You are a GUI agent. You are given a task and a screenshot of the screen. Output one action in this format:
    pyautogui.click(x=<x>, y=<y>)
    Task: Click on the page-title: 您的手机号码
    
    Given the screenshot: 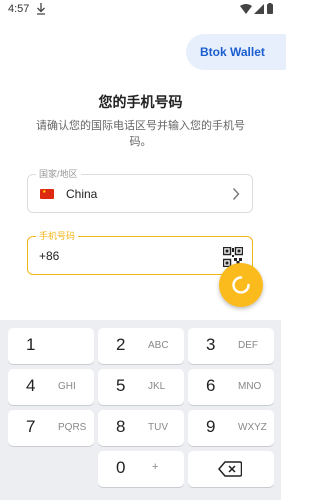 What is the action you would take?
    pyautogui.click(x=140, y=102)
    